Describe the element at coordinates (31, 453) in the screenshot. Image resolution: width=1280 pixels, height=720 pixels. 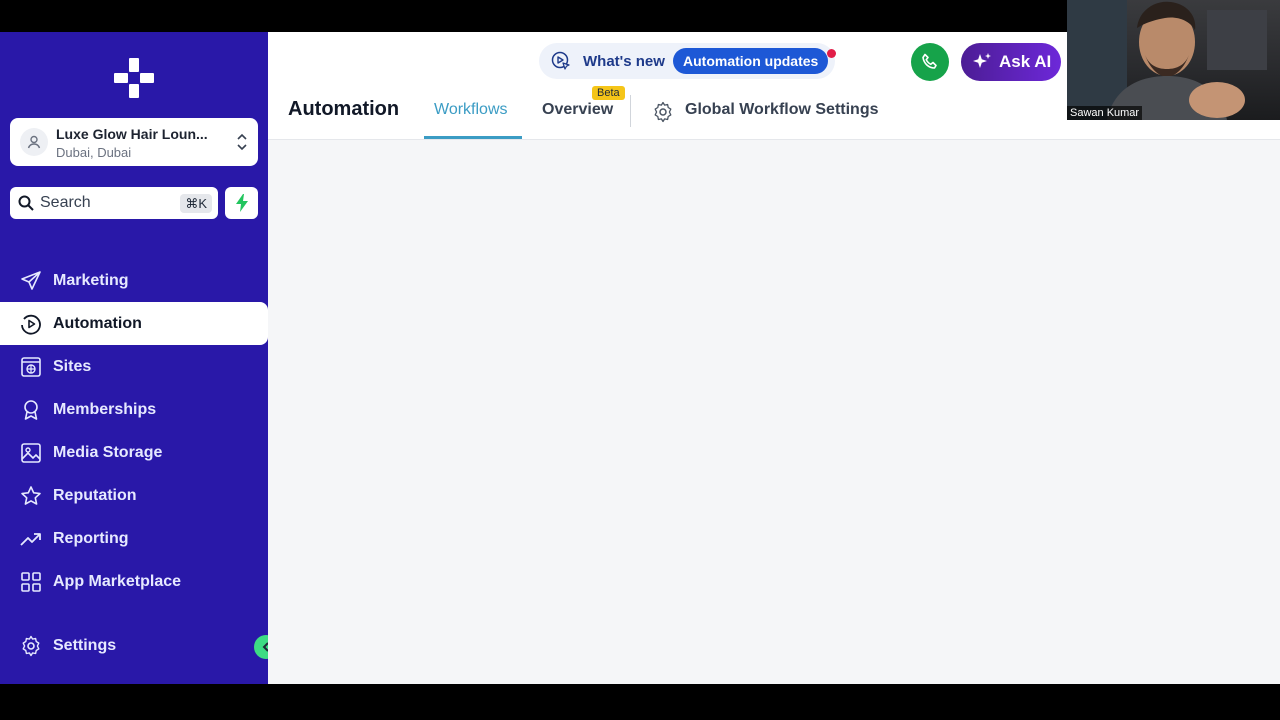
I see `image-icon` at that location.